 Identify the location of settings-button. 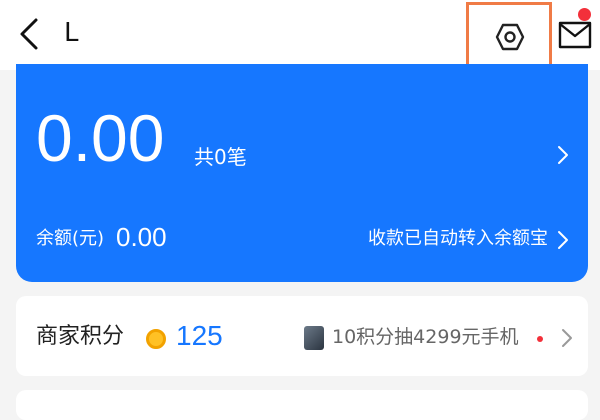
(509, 37).